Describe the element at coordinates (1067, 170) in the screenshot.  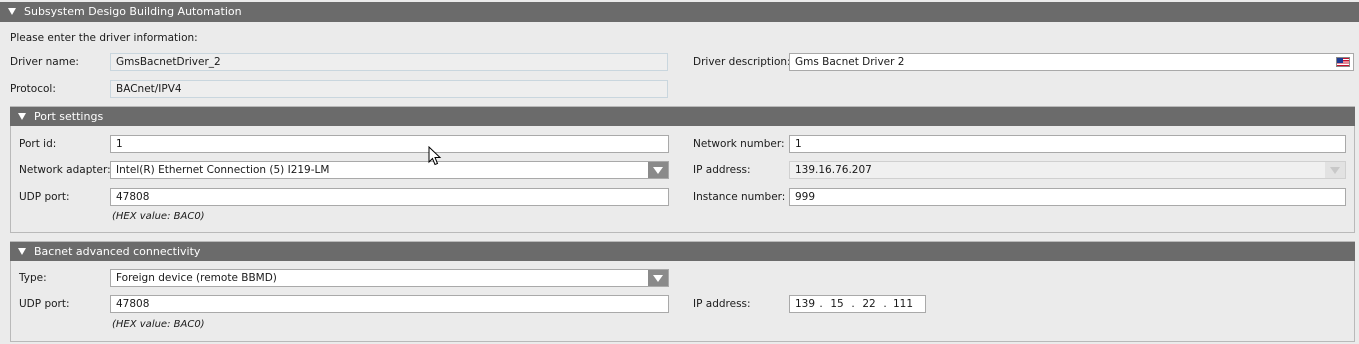
I see `ip-address-dropdown: 139.16.76.207` at that location.